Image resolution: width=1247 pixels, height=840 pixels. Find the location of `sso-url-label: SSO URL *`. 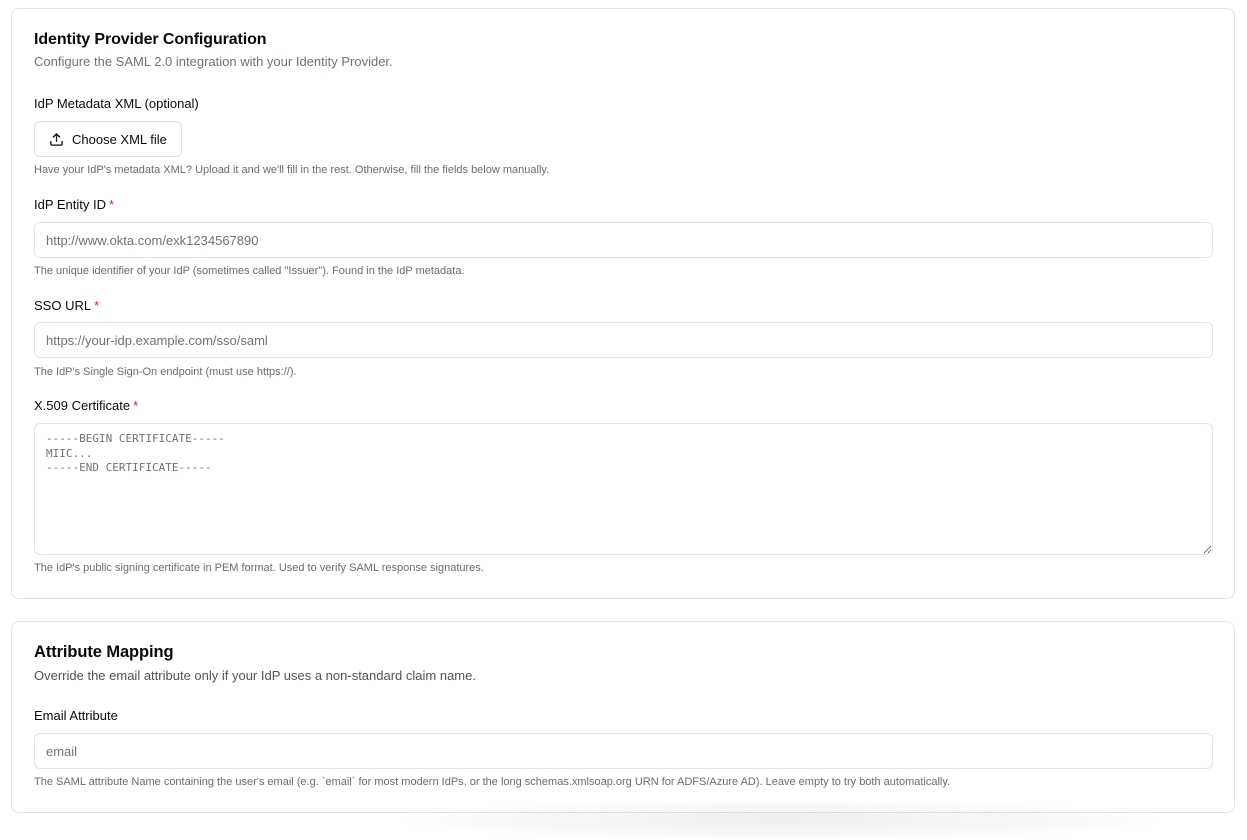

sso-url-label: SSO URL * is located at coordinates (67, 305).